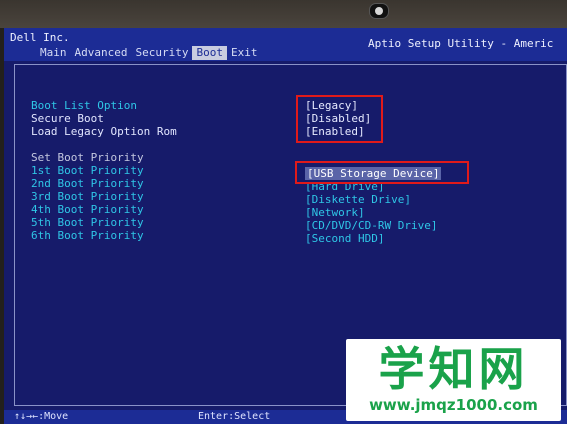 This screenshot has height=424, width=567. Describe the element at coordinates (382, 172) in the screenshot. I see `highlight-box-first-priority` at that location.